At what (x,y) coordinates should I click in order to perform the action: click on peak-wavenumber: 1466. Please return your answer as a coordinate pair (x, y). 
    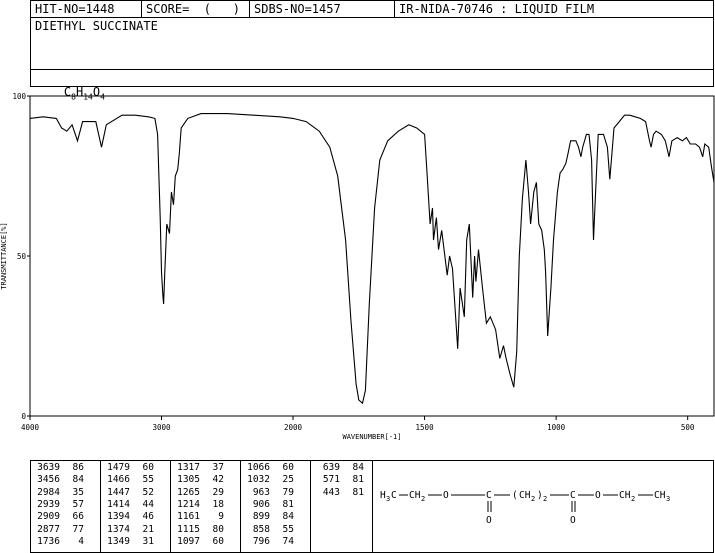
    Looking at the image, I should click on (118, 480).